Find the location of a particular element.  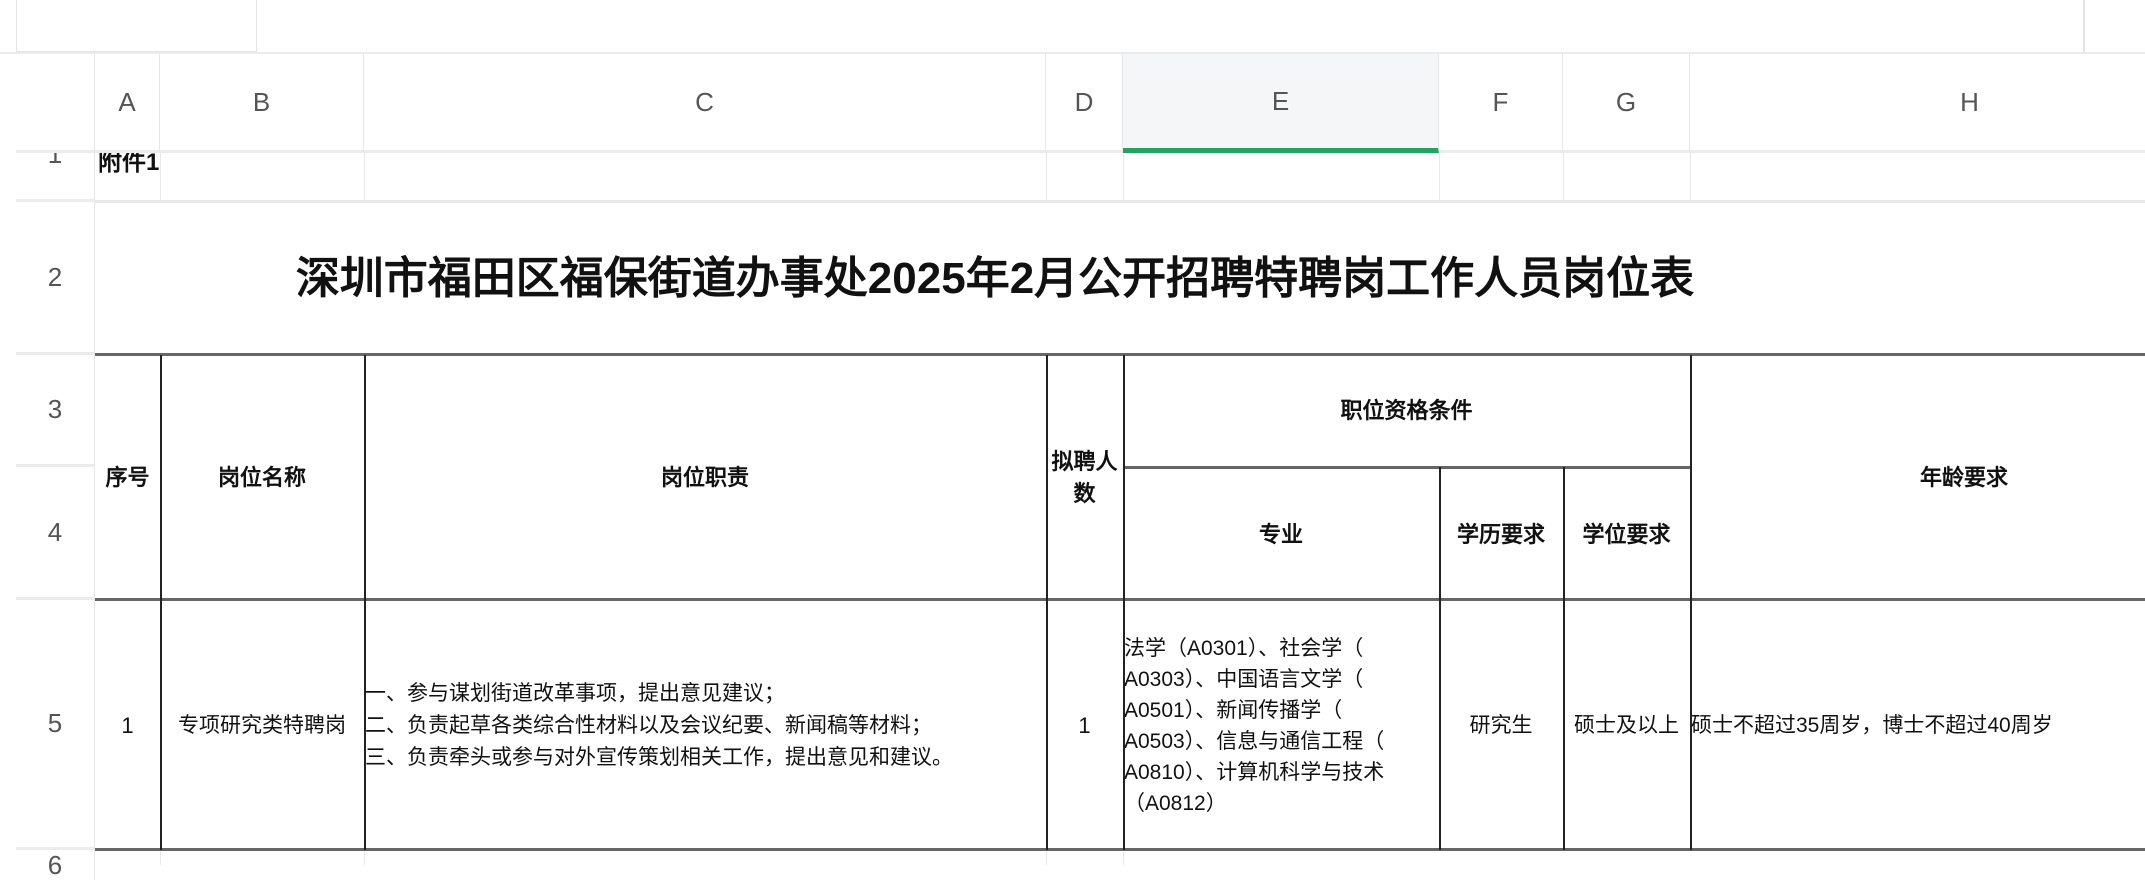

toolbar-divider is located at coordinates (2084, 26).